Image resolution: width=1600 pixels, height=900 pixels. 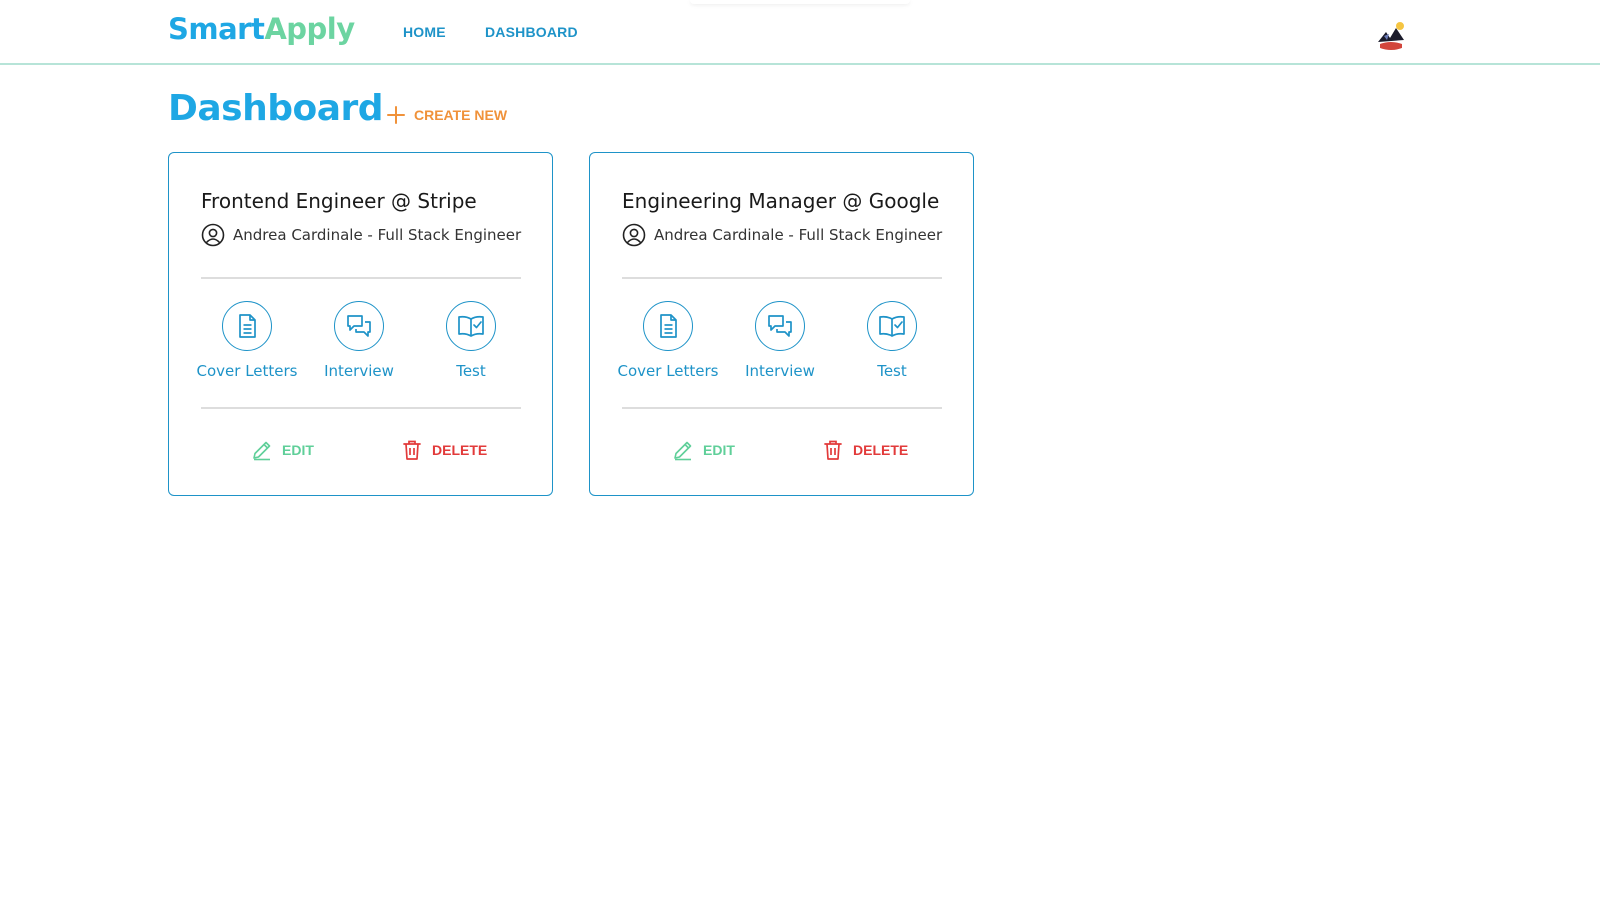 I want to click on create-new-button: CREATE NEW, so click(x=446, y=115).